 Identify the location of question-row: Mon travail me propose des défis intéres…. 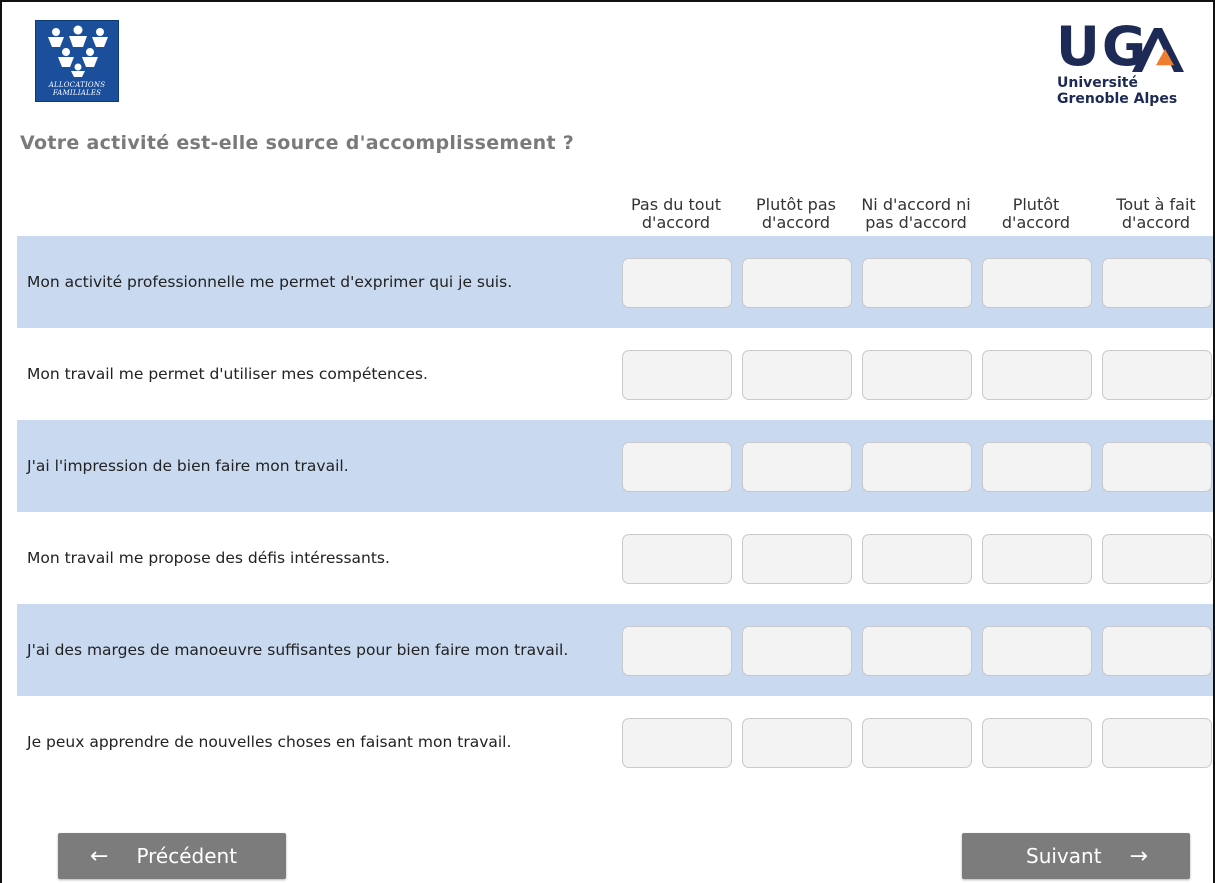
(615, 558).